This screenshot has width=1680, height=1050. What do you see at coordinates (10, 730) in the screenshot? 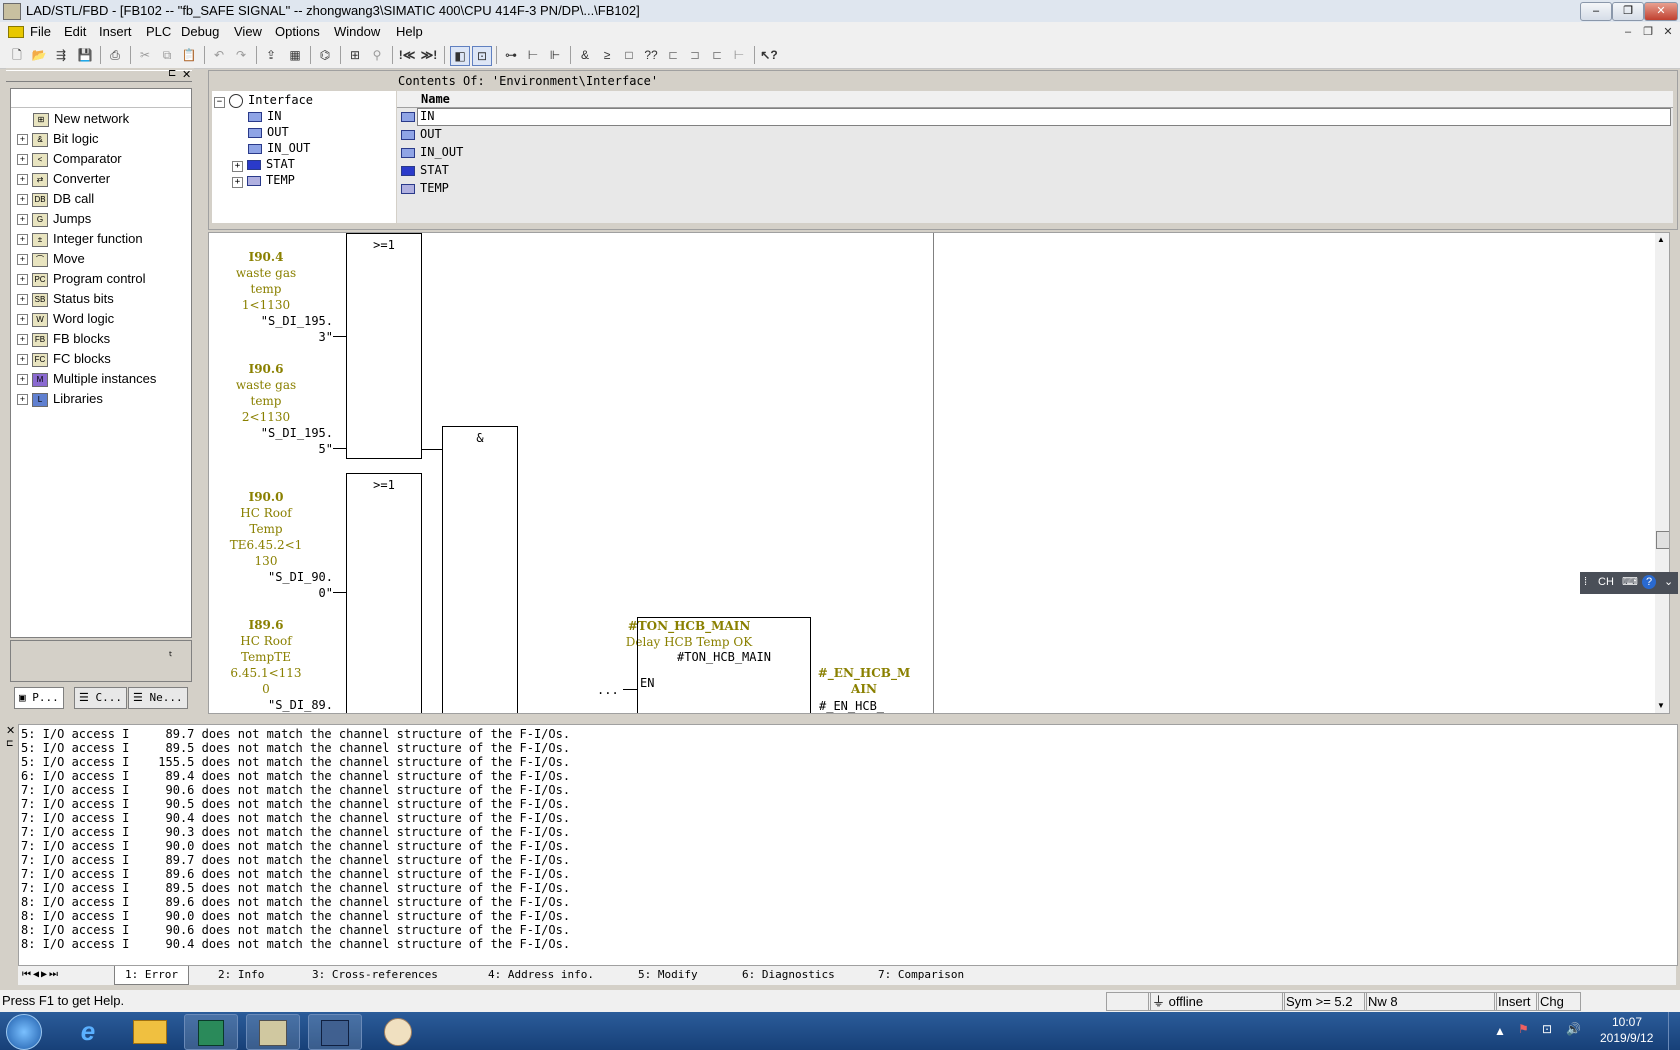
I see `message-close-icon: ✕` at bounding box center [10, 730].